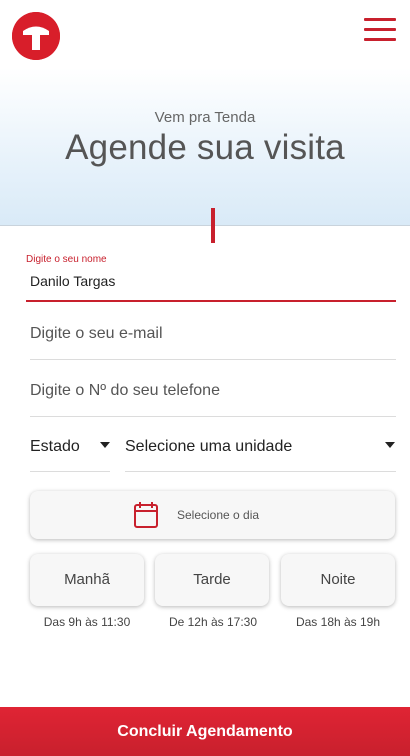 This screenshot has height=756, width=410. Describe the element at coordinates (213, 334) in the screenshot. I see `email-field: Digite o seu e-mail` at that location.